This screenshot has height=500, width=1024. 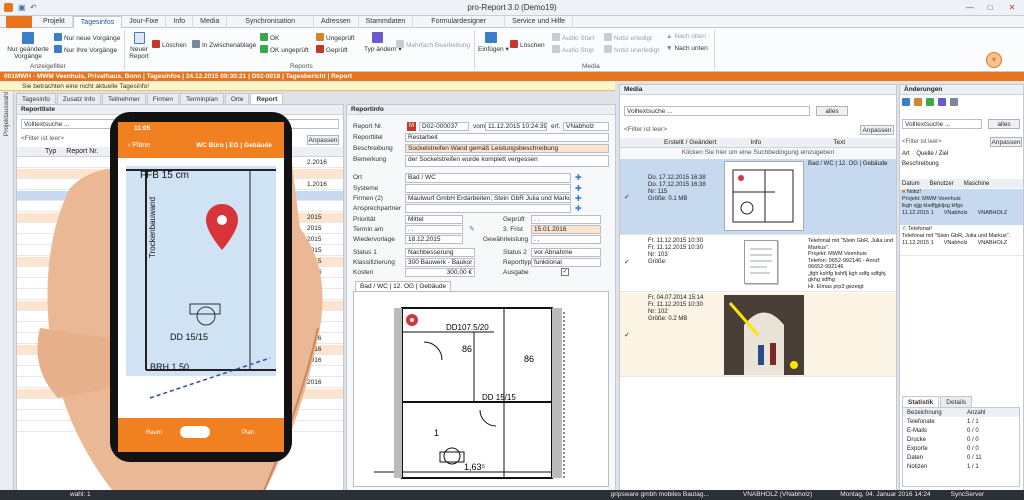 I want to click on tb-note-icon, so click(x=918, y=102).